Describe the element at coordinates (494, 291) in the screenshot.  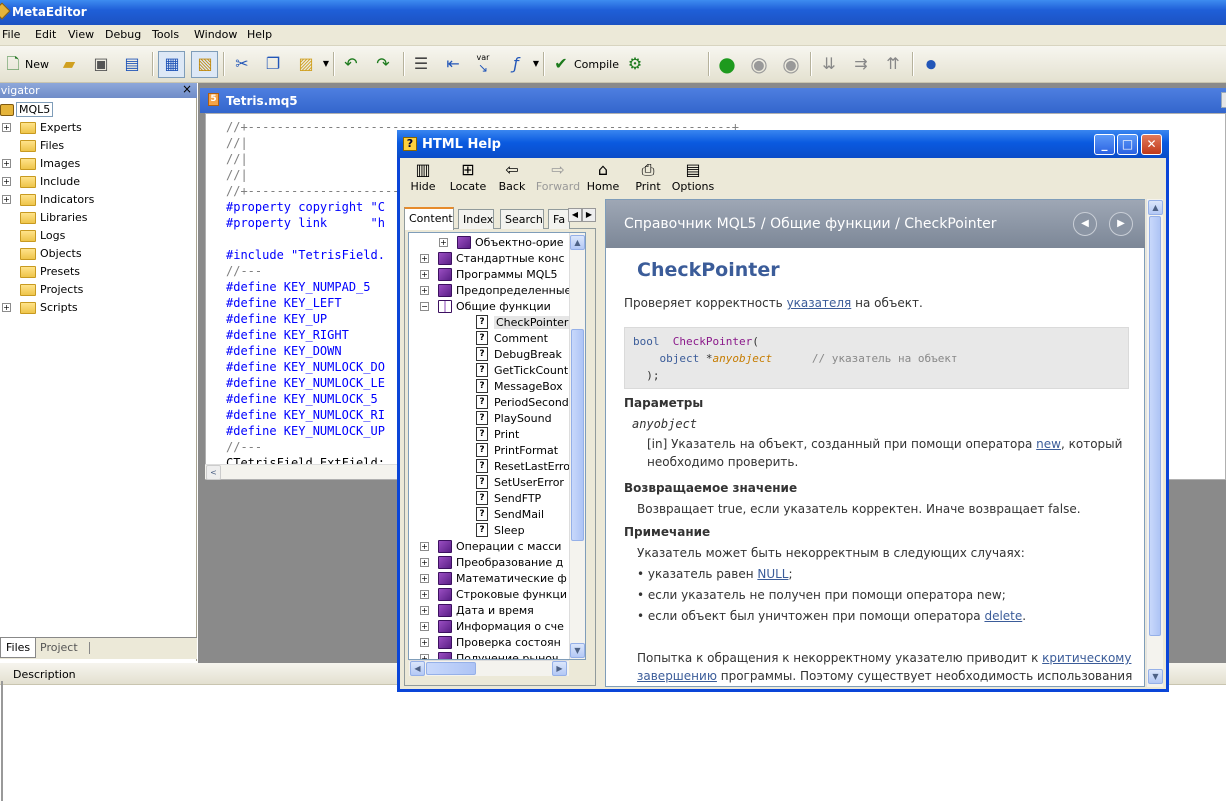
I see `tree-item: + Предопределенные` at that location.